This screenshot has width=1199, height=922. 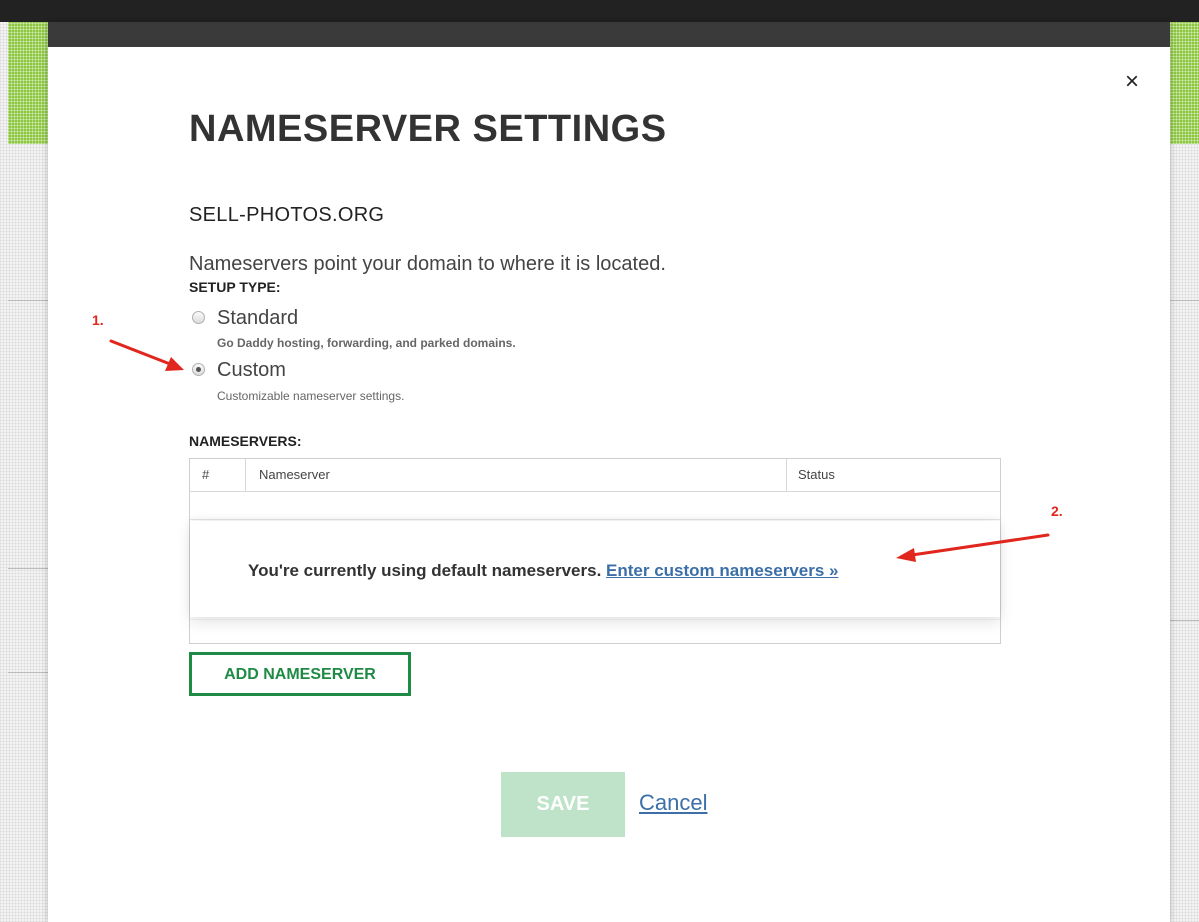 What do you see at coordinates (300, 674) in the screenshot?
I see `add-nameserver-button: ADD NAMESERVER` at bounding box center [300, 674].